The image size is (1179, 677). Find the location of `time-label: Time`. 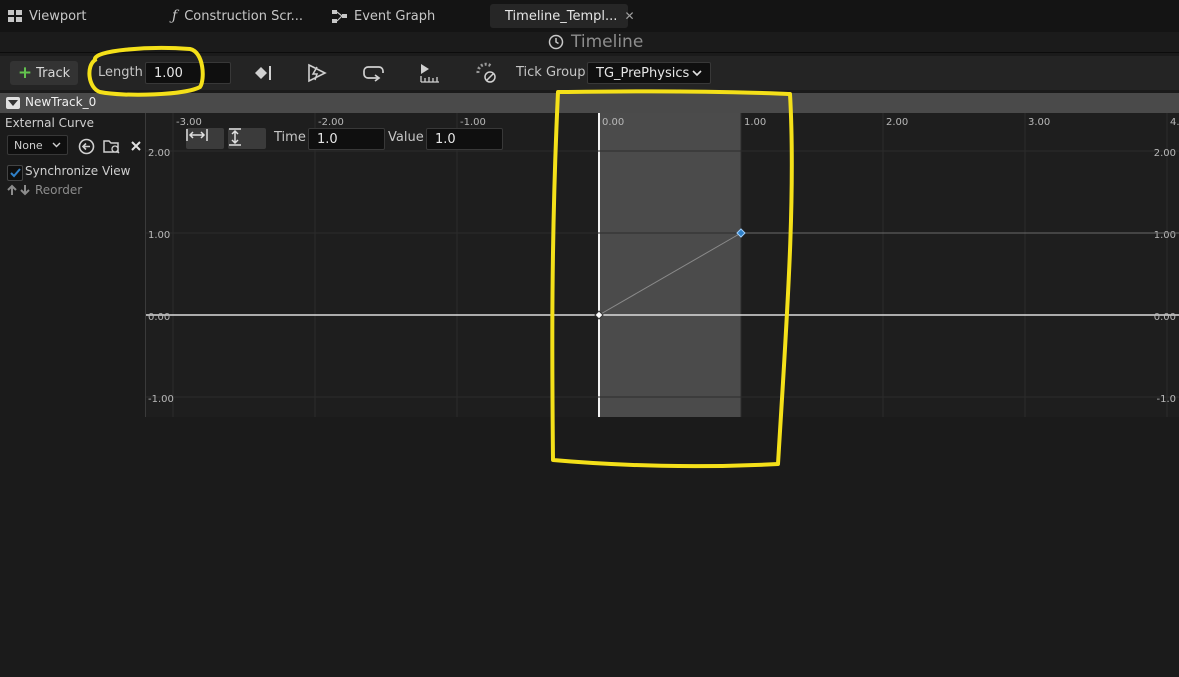

time-label: Time is located at coordinates (290, 137).